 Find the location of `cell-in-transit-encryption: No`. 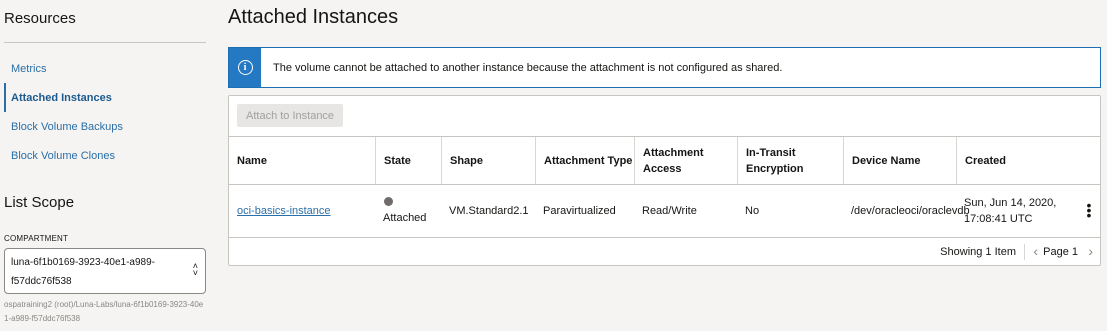

cell-in-transit-encryption: No is located at coordinates (752, 211).